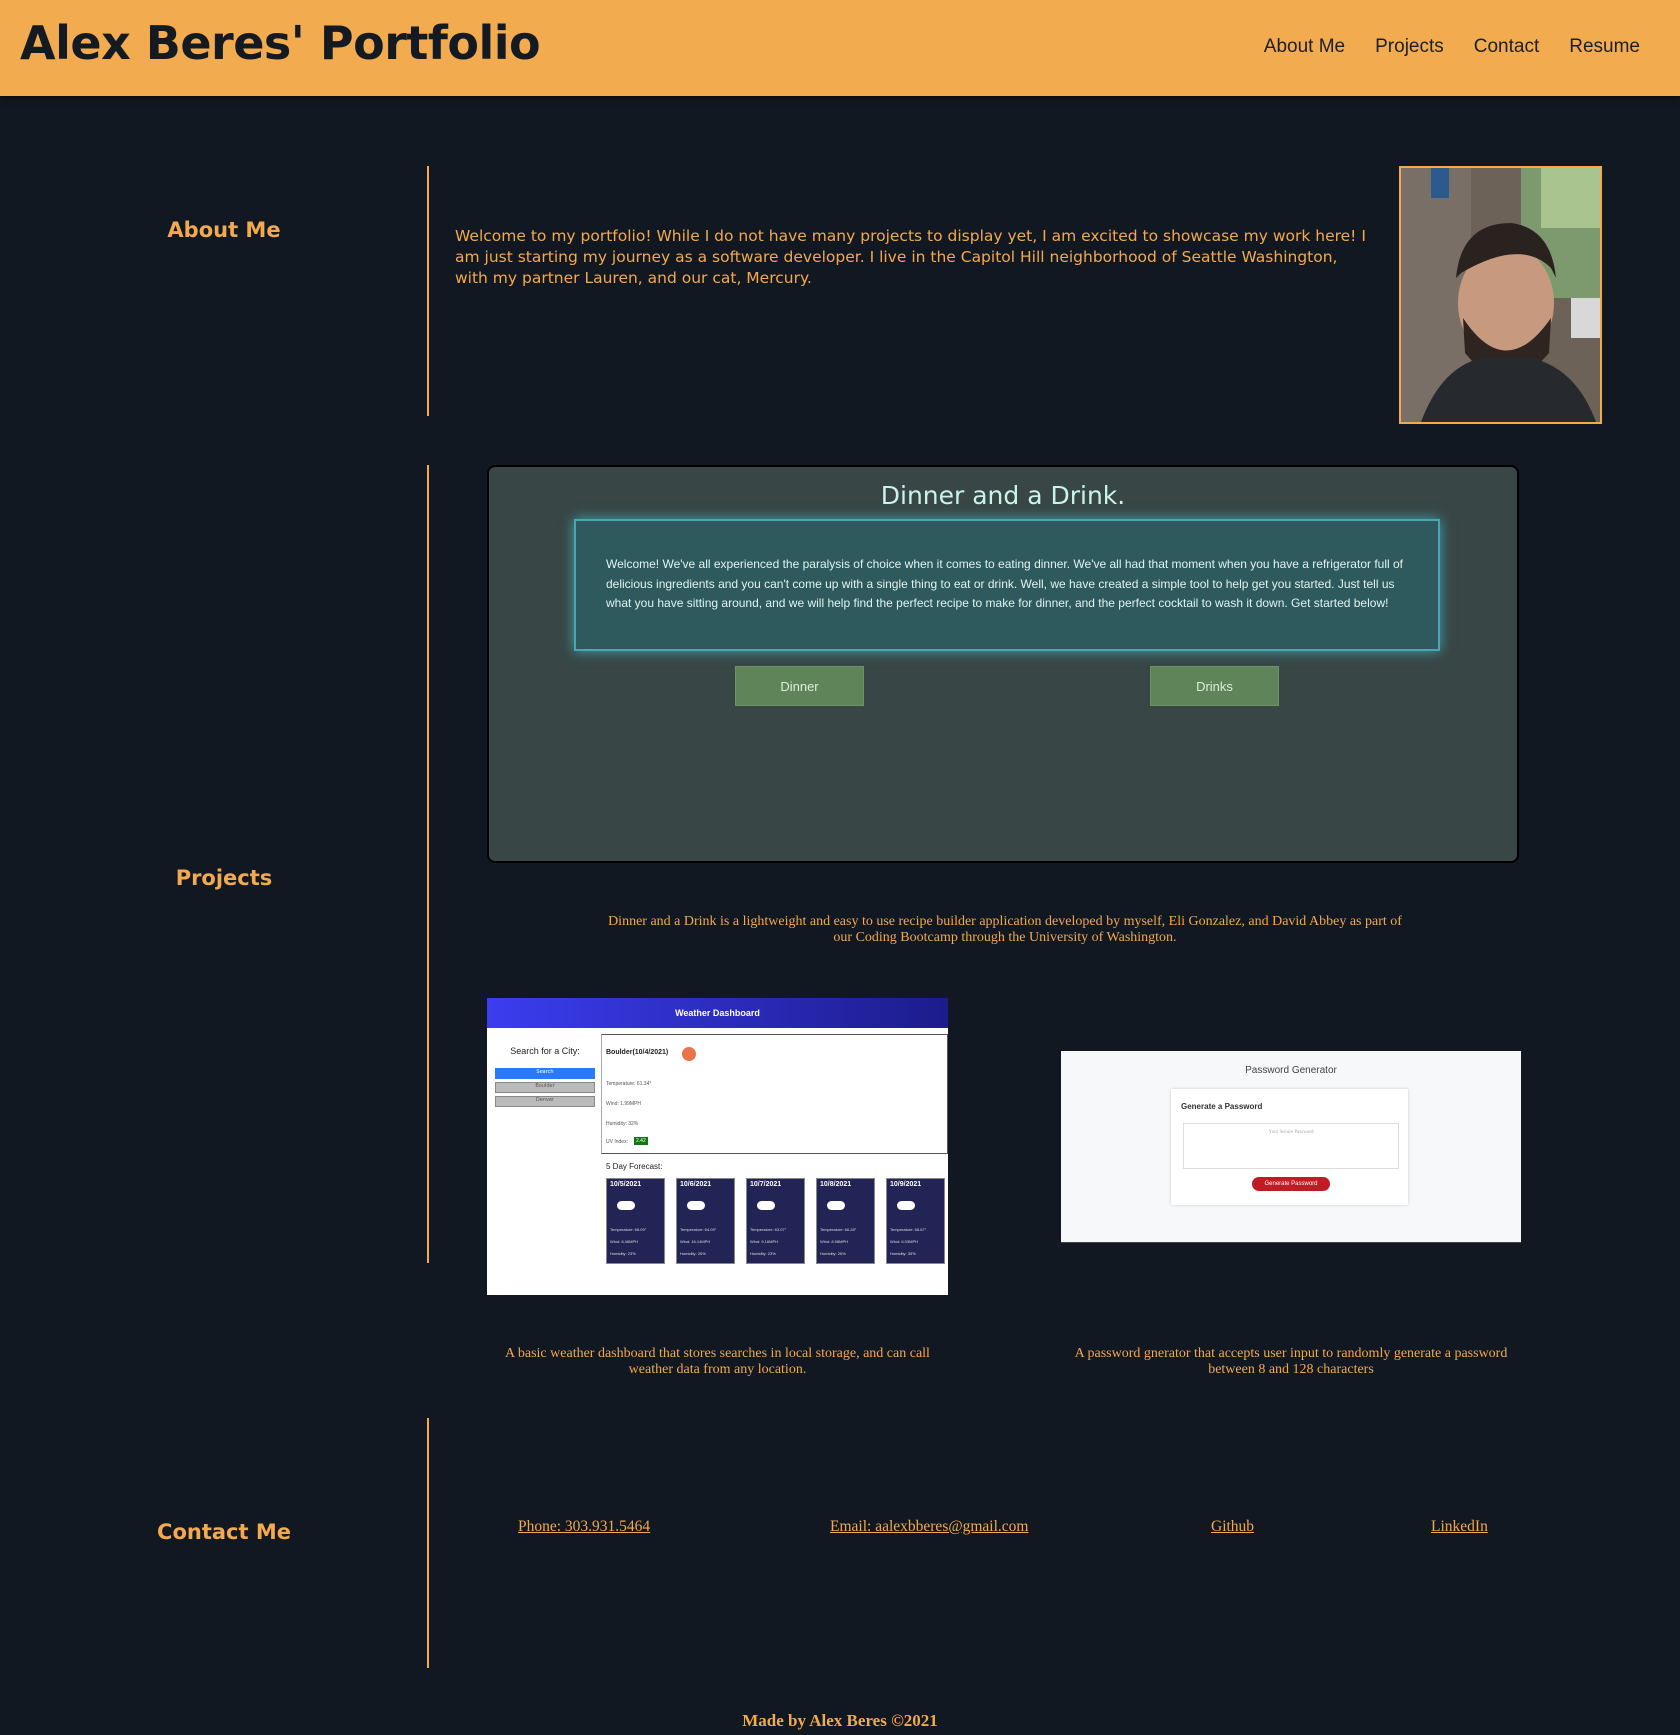 The image size is (1680, 1735). What do you see at coordinates (1291, 1070) in the screenshot?
I see `password-title: Password Generator` at bounding box center [1291, 1070].